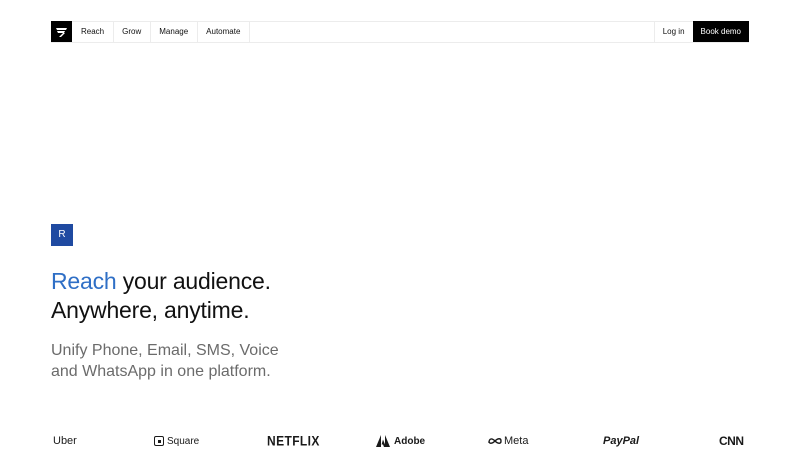 This screenshot has width=800, height=451. I want to click on nav-left-group: Reach Grow Manage Automate, so click(150, 31).